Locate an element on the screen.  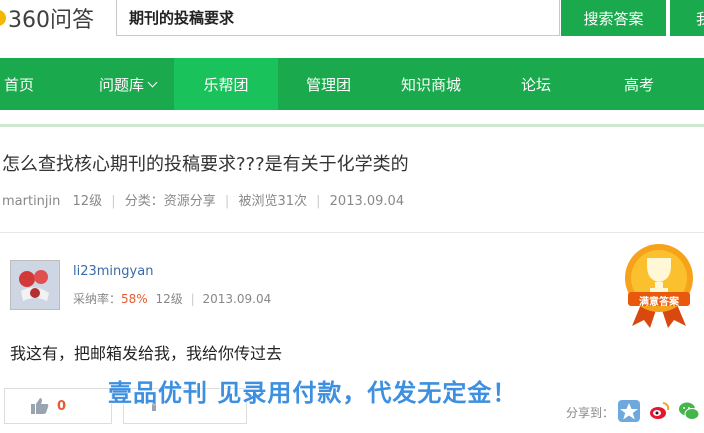
nav-label: 高考 is located at coordinates (639, 84).